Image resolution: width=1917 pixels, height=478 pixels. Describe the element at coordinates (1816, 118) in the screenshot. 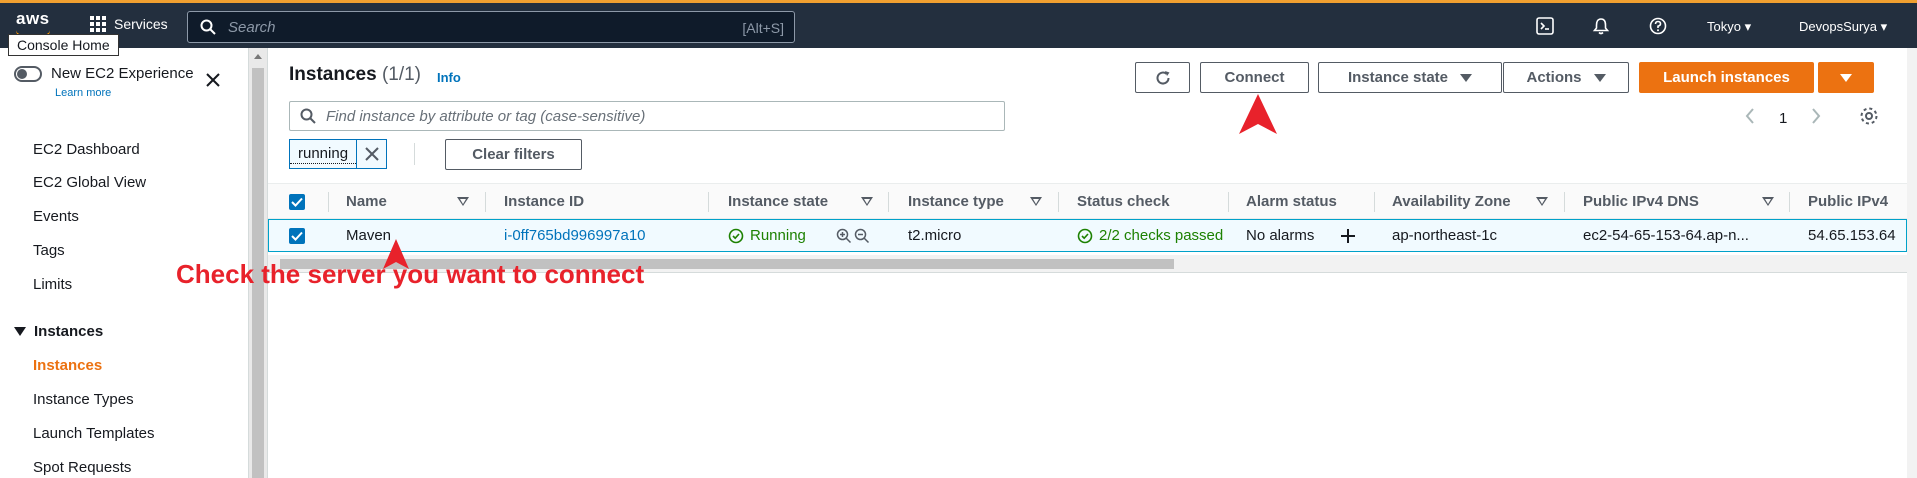

I see `chevron-right-icon` at that location.